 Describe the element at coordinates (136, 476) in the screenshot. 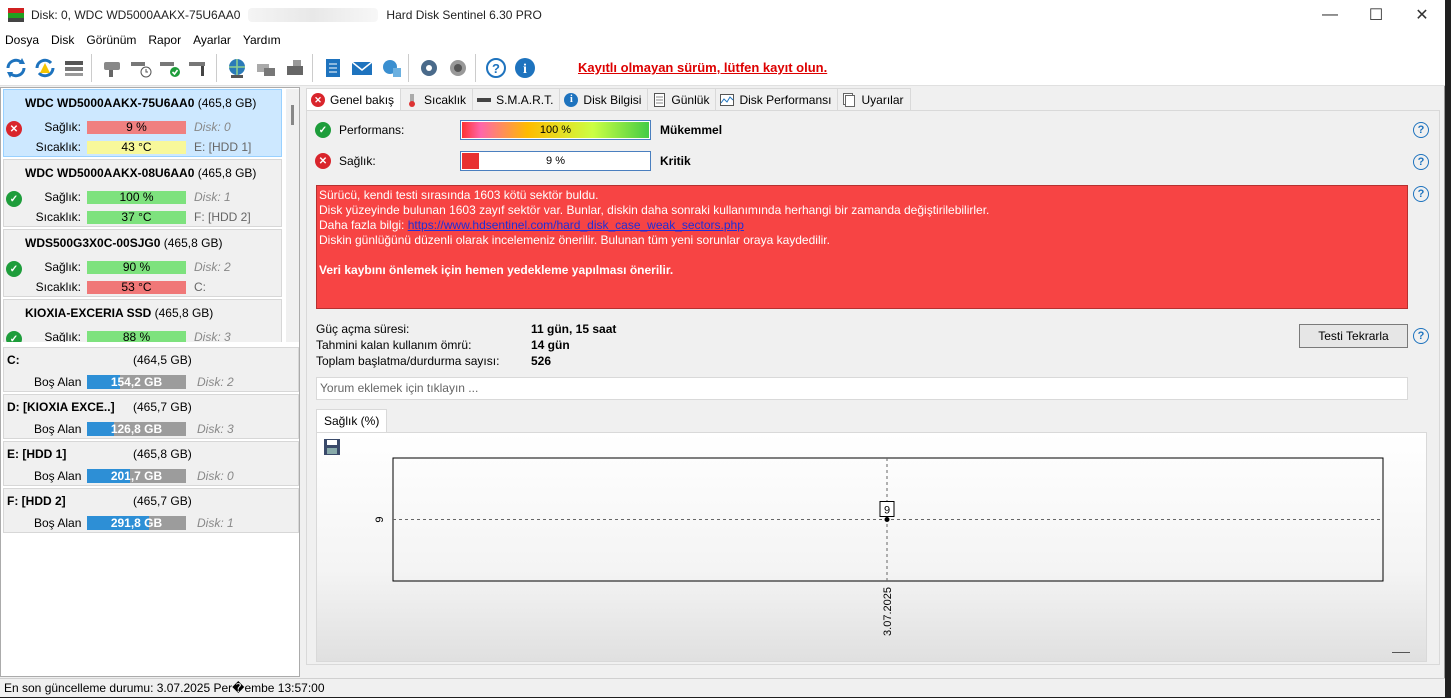

I see `free-space-bar: 201,7 GB` at that location.